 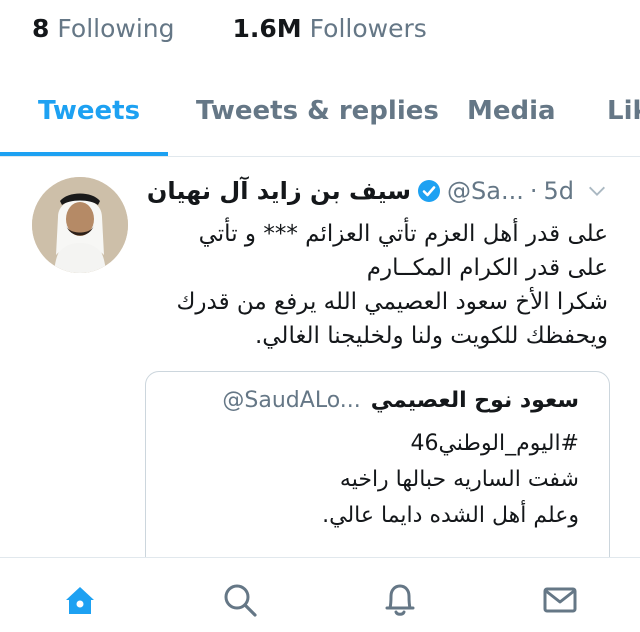 I want to click on tweet-line: على قدر الكرام المكــارم, so click(x=487, y=268).